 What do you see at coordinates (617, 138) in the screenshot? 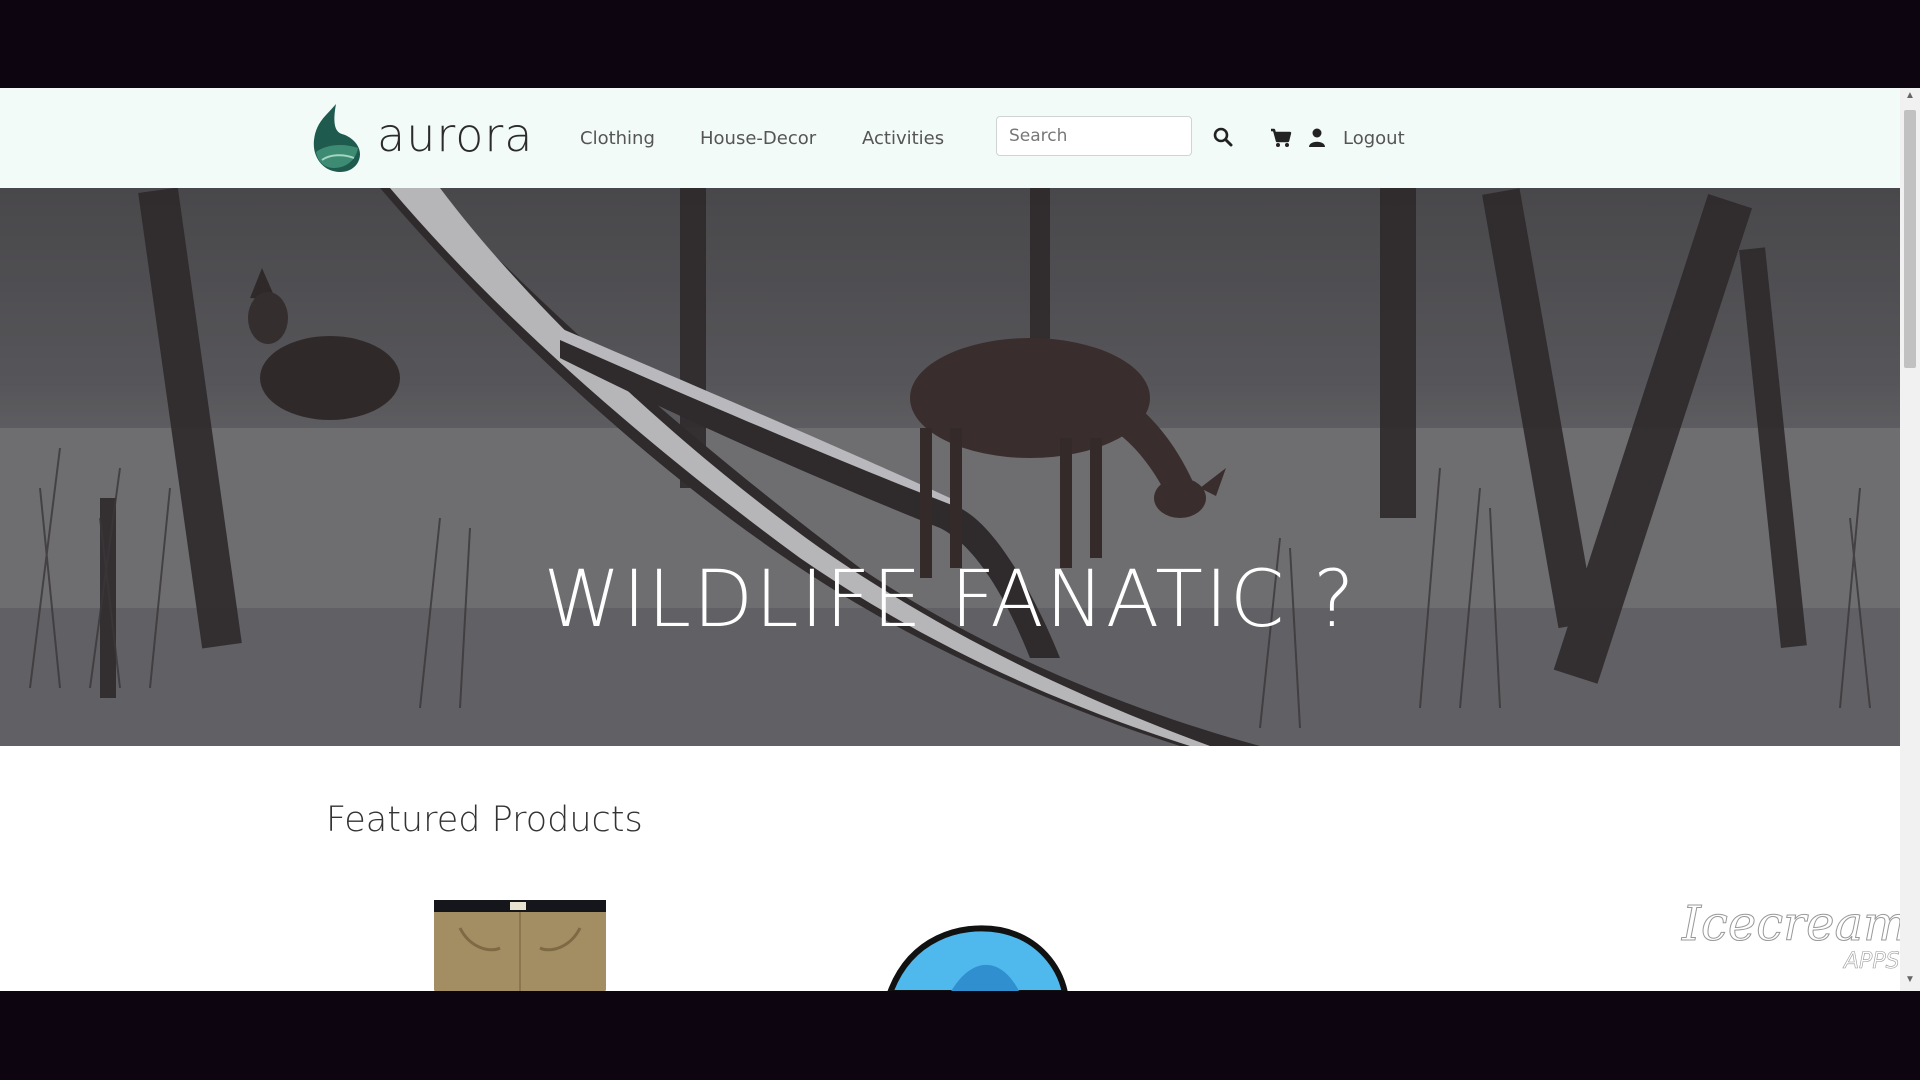
I see `nav-link-clothing: Clothing` at bounding box center [617, 138].